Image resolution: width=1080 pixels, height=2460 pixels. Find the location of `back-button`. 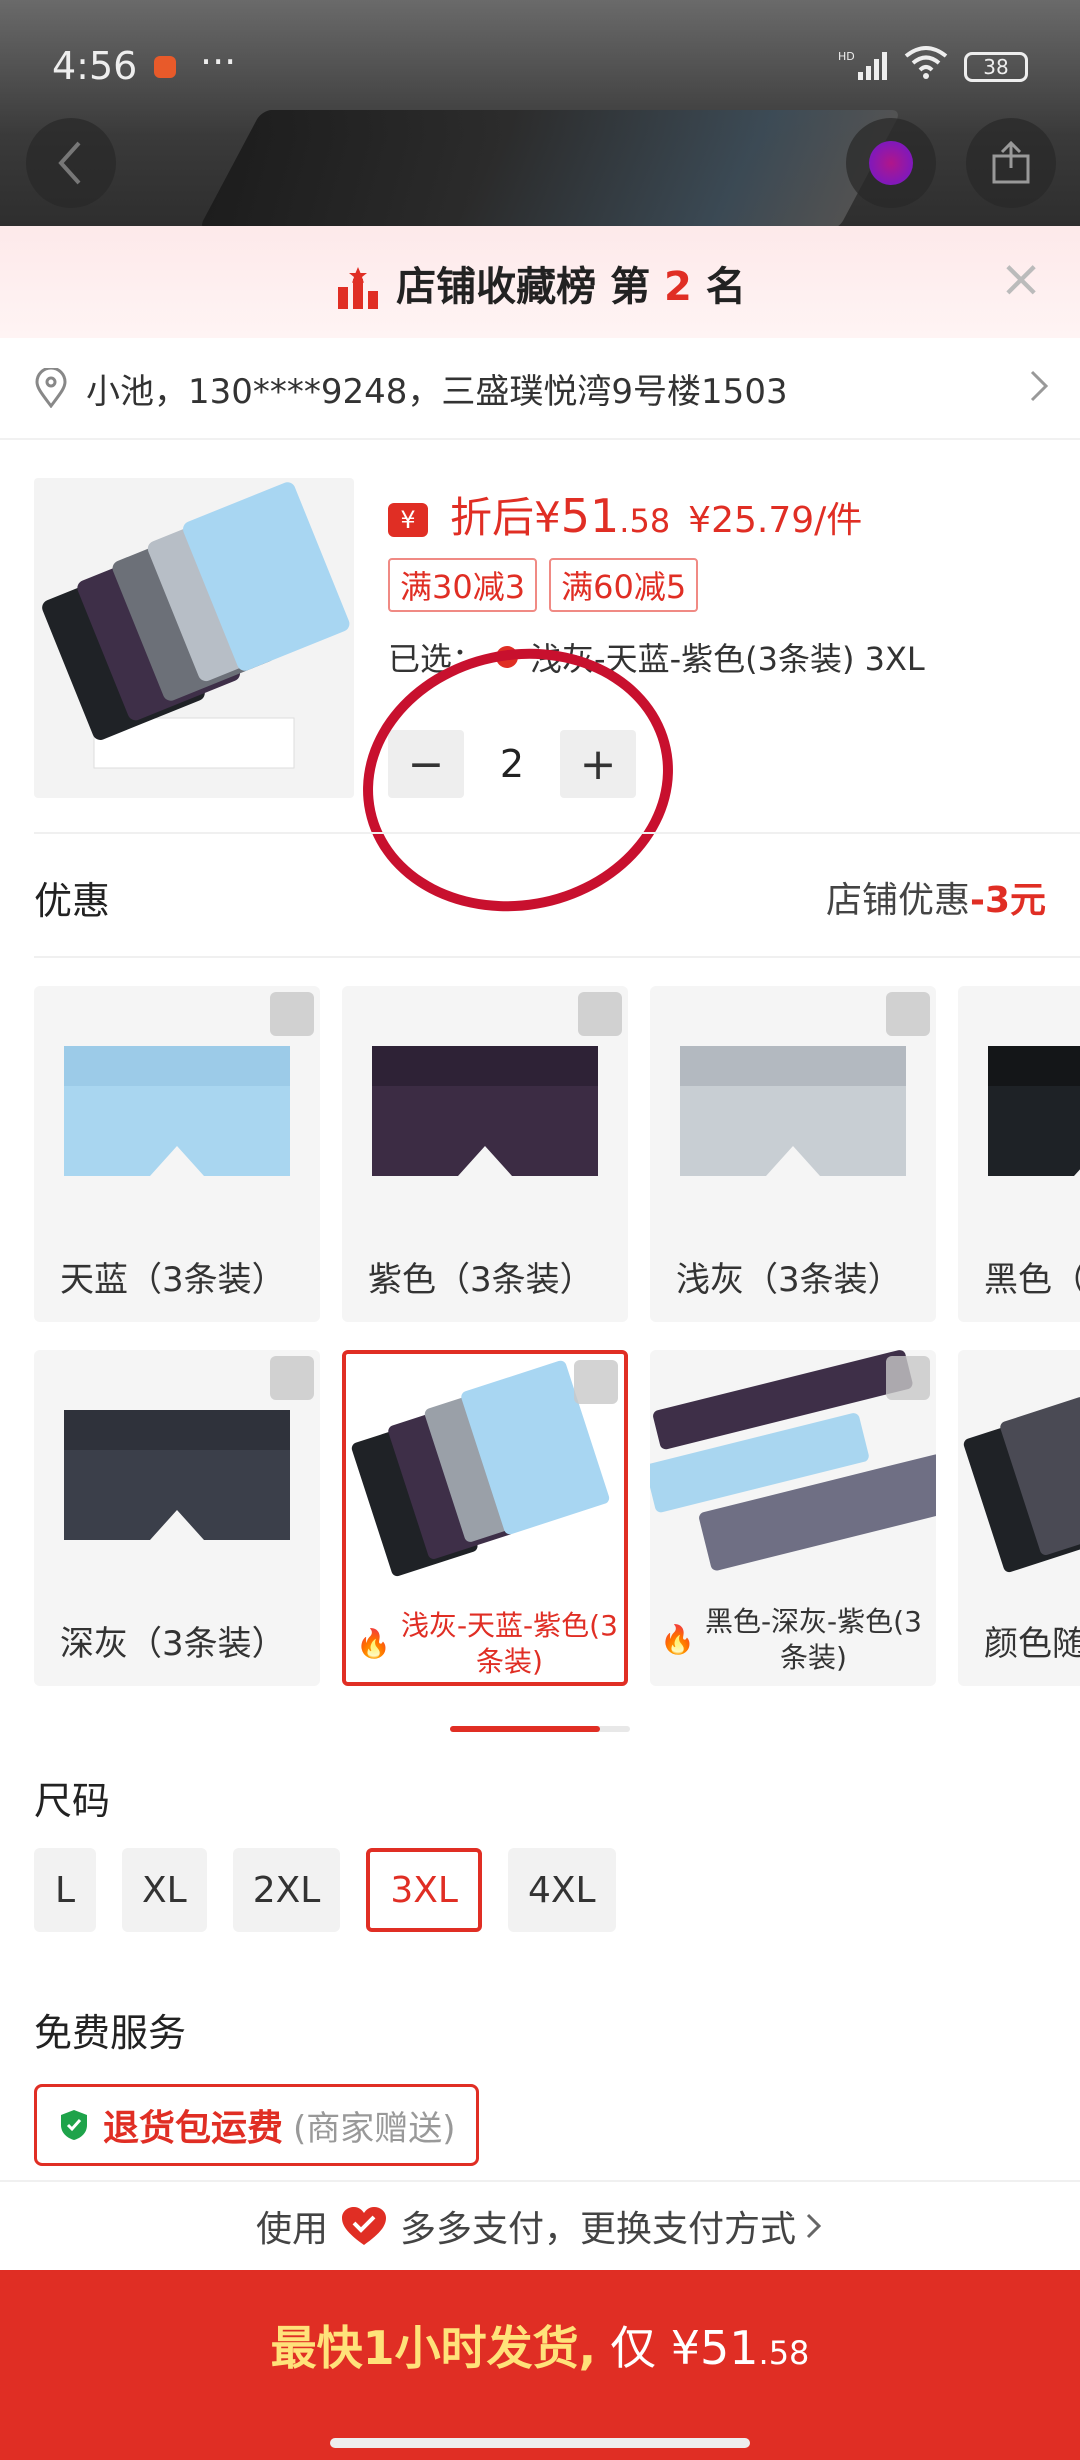

back-button is located at coordinates (71, 163).